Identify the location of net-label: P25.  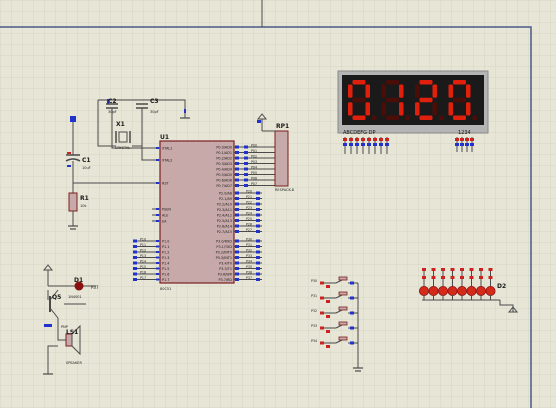
(249, 219).